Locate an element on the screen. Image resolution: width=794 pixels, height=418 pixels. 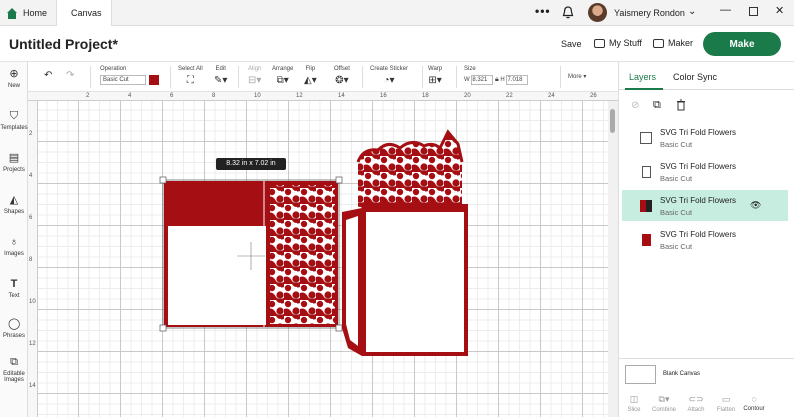
bell-icon is located at coordinates (568, 12).